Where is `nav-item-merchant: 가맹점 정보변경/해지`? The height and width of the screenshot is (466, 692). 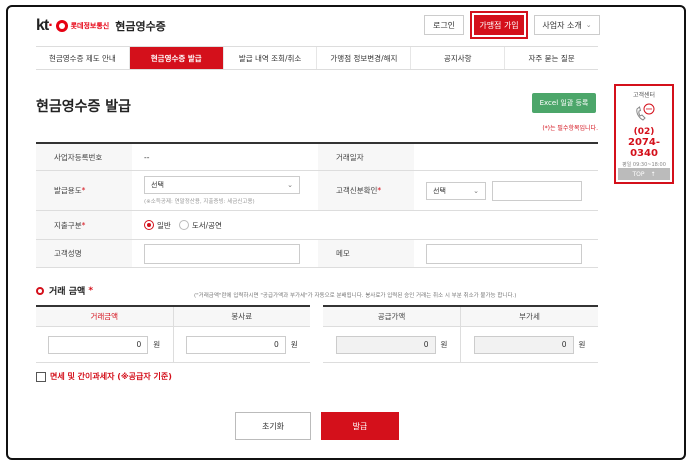
nav-item-merchant: 가맹점 정보변경/해지 is located at coordinates (364, 58).